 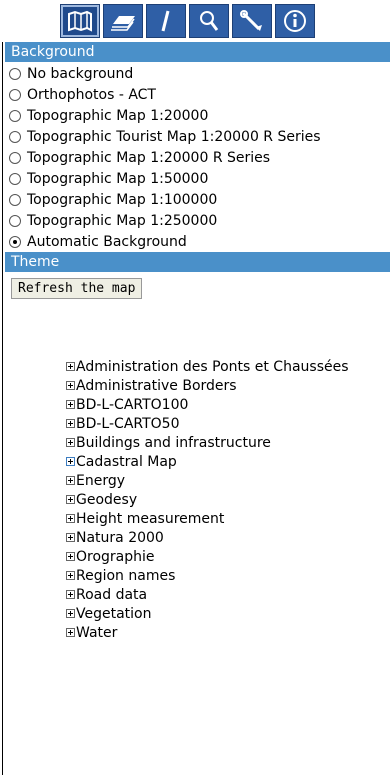 I want to click on tree-item-label: Cadastral Map, so click(x=126, y=462).